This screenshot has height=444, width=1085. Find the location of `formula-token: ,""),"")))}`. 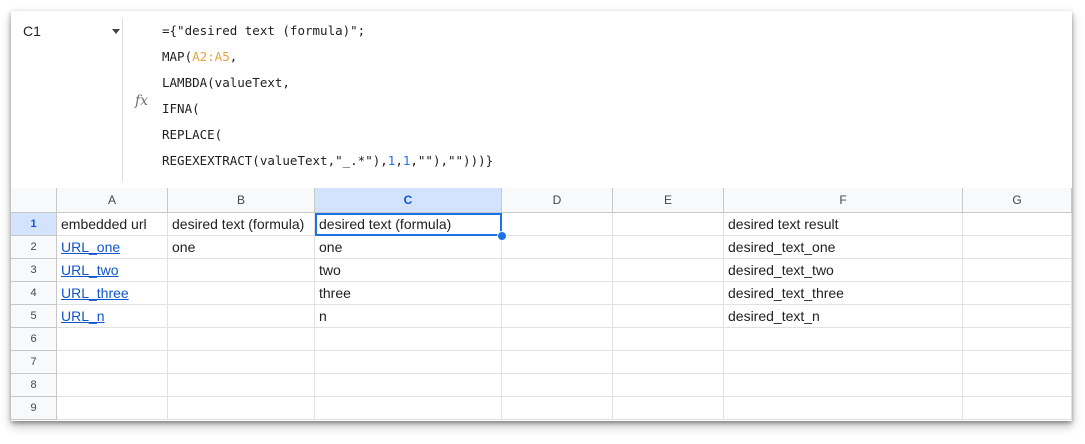

formula-token: ,""),"")))} is located at coordinates (452, 160).